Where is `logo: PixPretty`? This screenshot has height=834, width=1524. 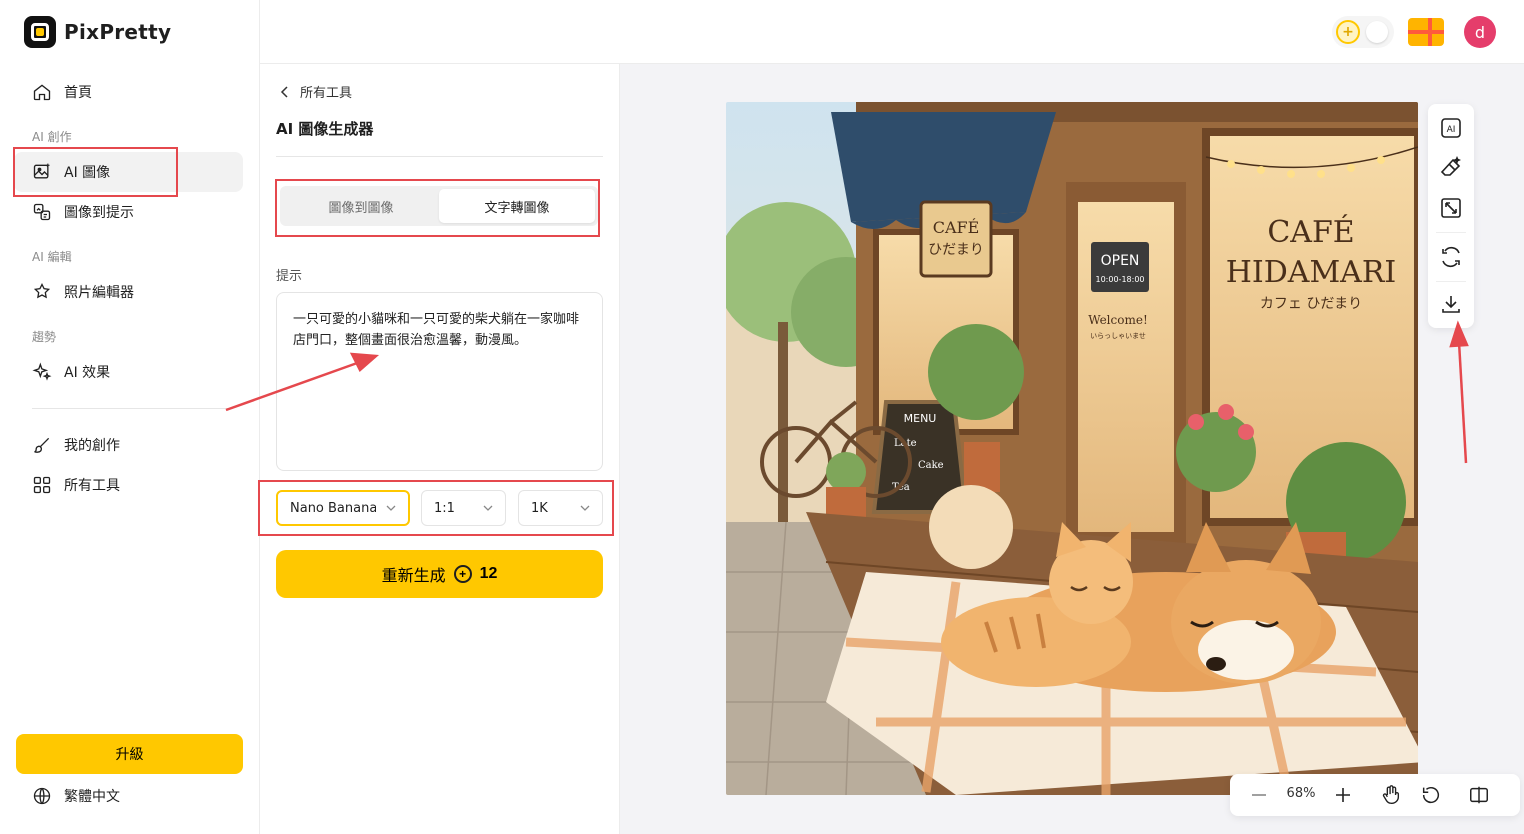
logo: PixPretty is located at coordinates (97, 32).